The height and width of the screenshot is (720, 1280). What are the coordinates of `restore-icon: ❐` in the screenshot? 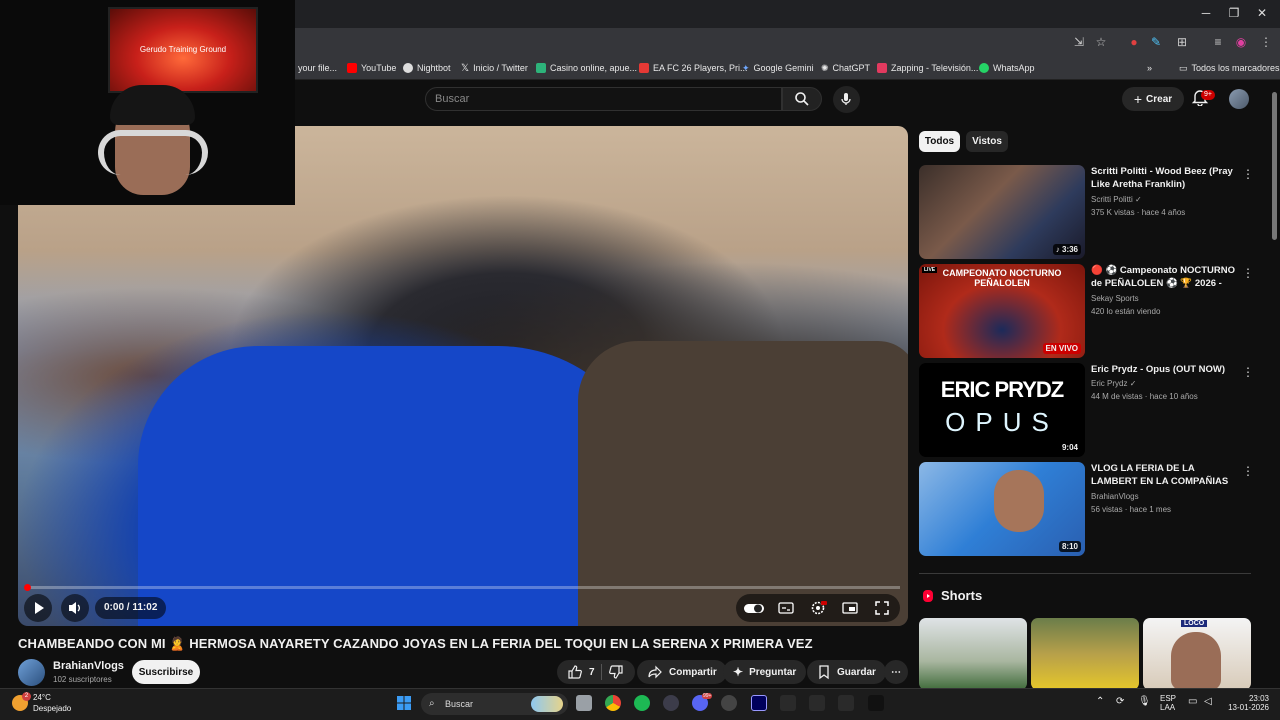 It's located at (1234, 14).